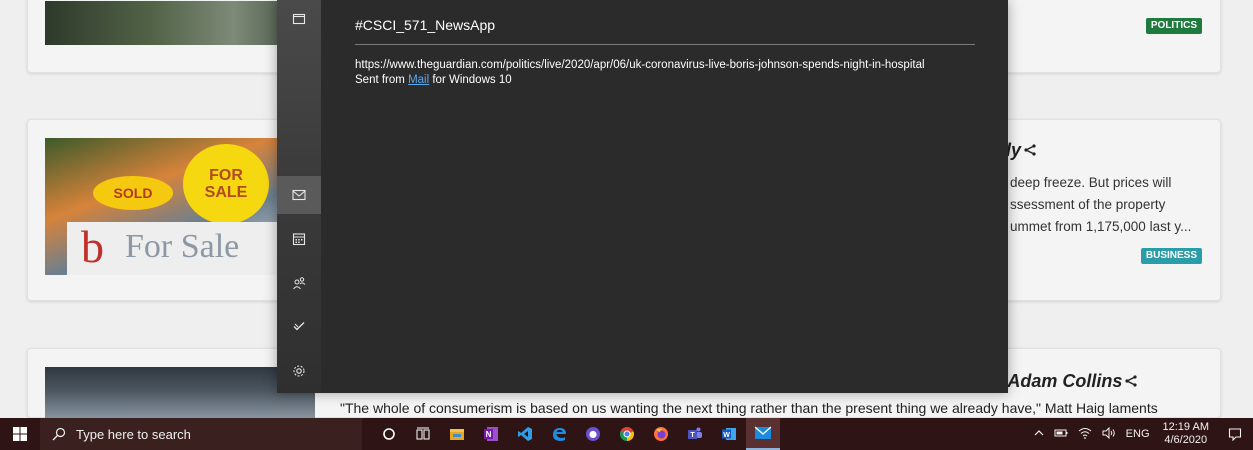 This screenshot has width=1253, height=450. I want to click on file-explorer-button, so click(457, 434).